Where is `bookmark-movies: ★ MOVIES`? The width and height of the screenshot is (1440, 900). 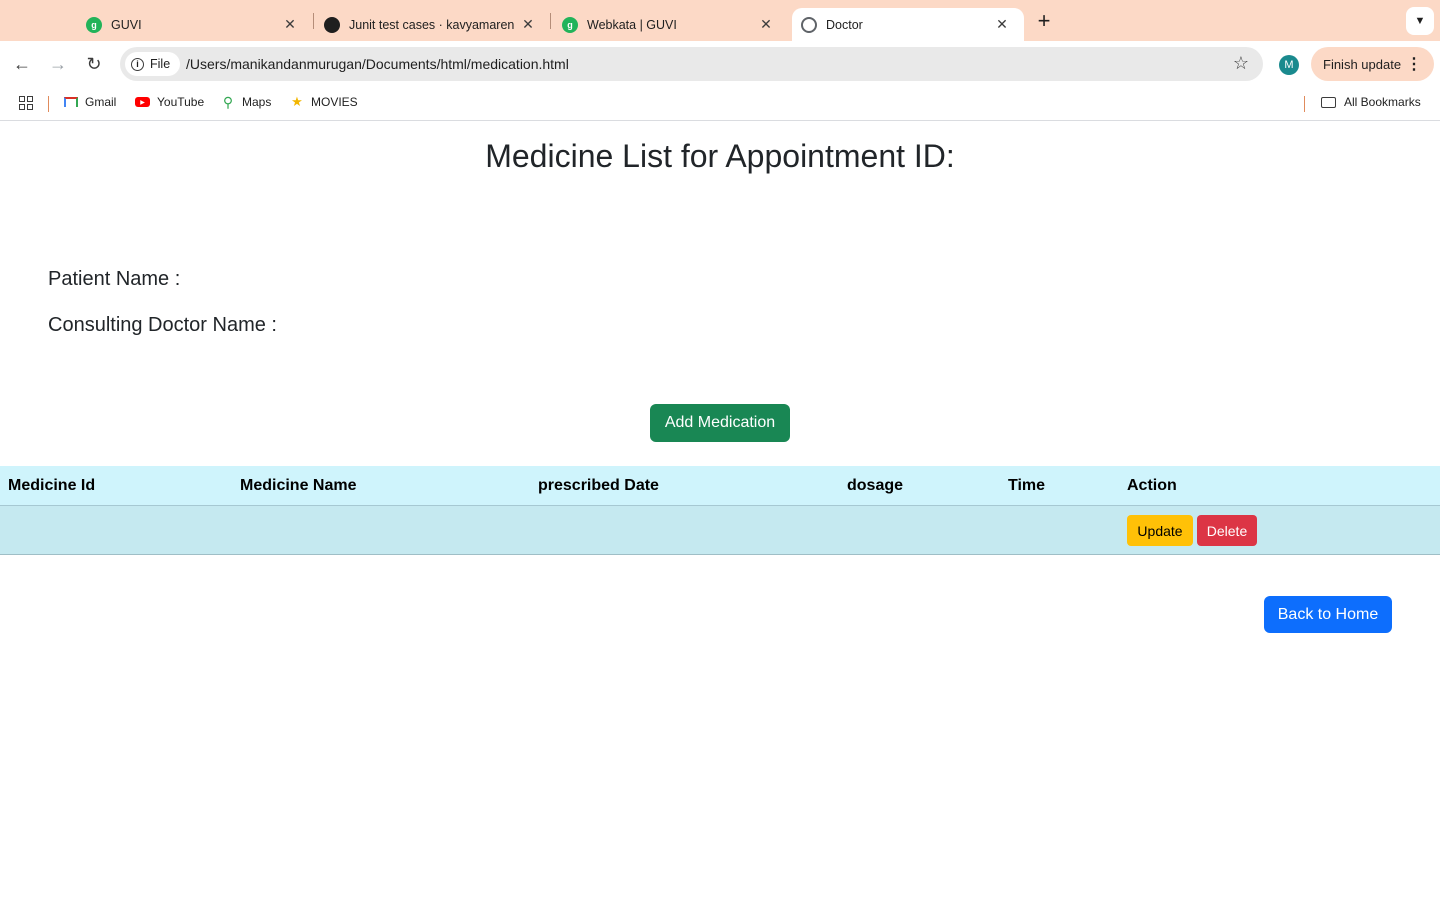 bookmark-movies: ★ MOVIES is located at coordinates (324, 101).